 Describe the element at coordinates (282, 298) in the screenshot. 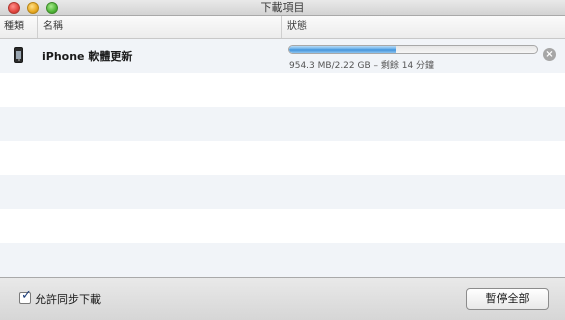

I see `bottom-bar: ✓ 允許同步下載 暫停全部` at that location.